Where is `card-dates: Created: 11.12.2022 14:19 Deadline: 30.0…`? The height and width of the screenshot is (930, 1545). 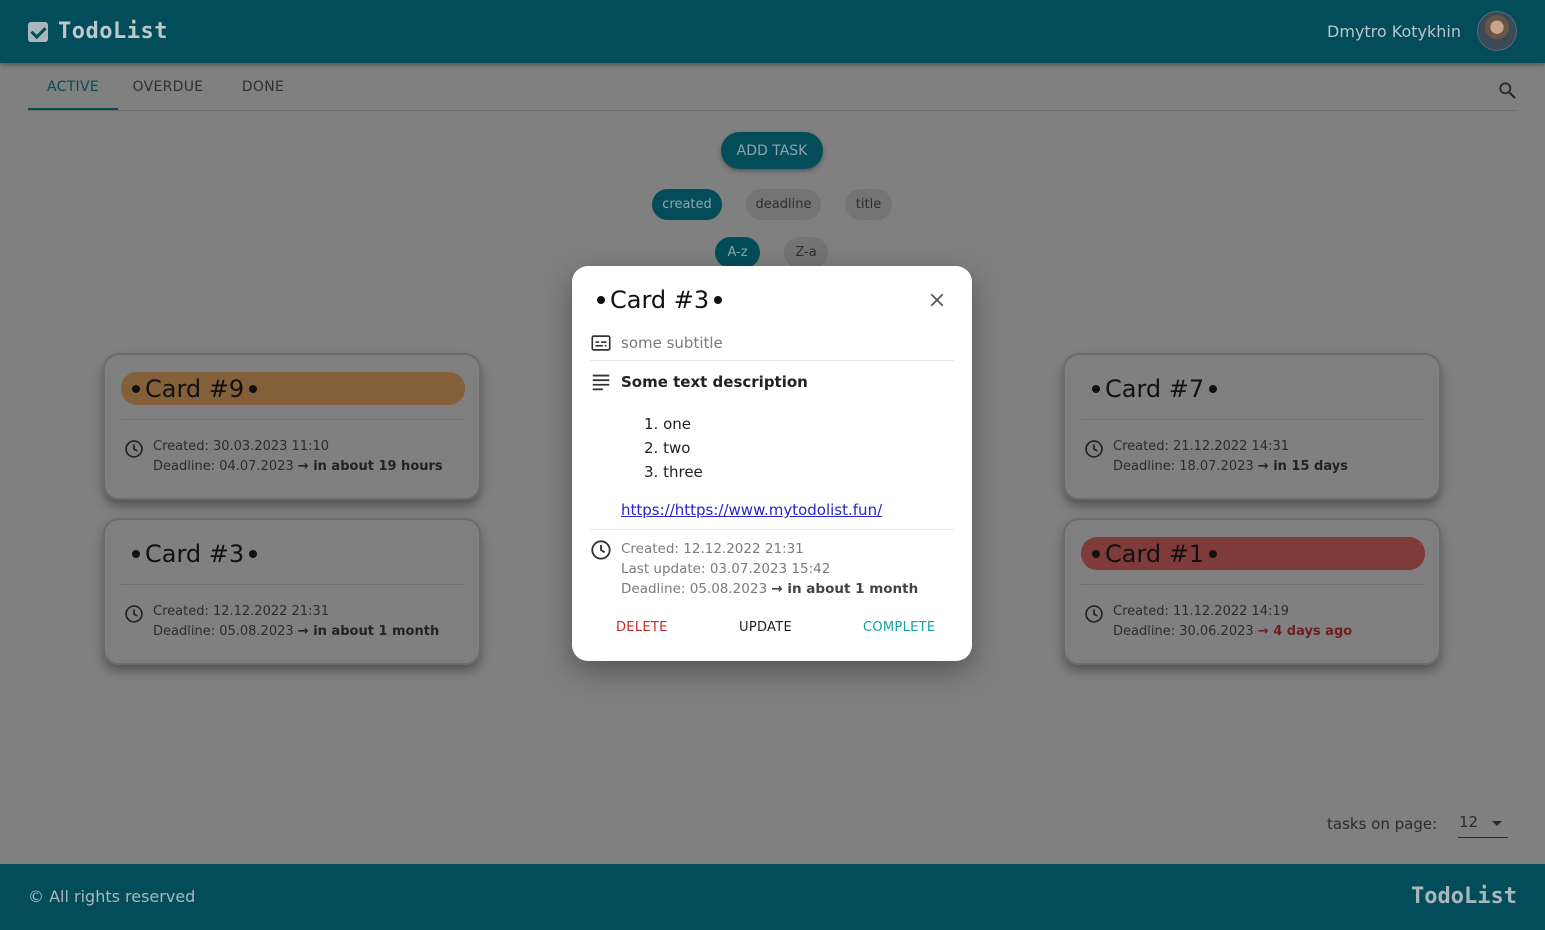 card-dates: Created: 11.12.2022 14:19 Deadline: 30.0… is located at coordinates (1232, 622).